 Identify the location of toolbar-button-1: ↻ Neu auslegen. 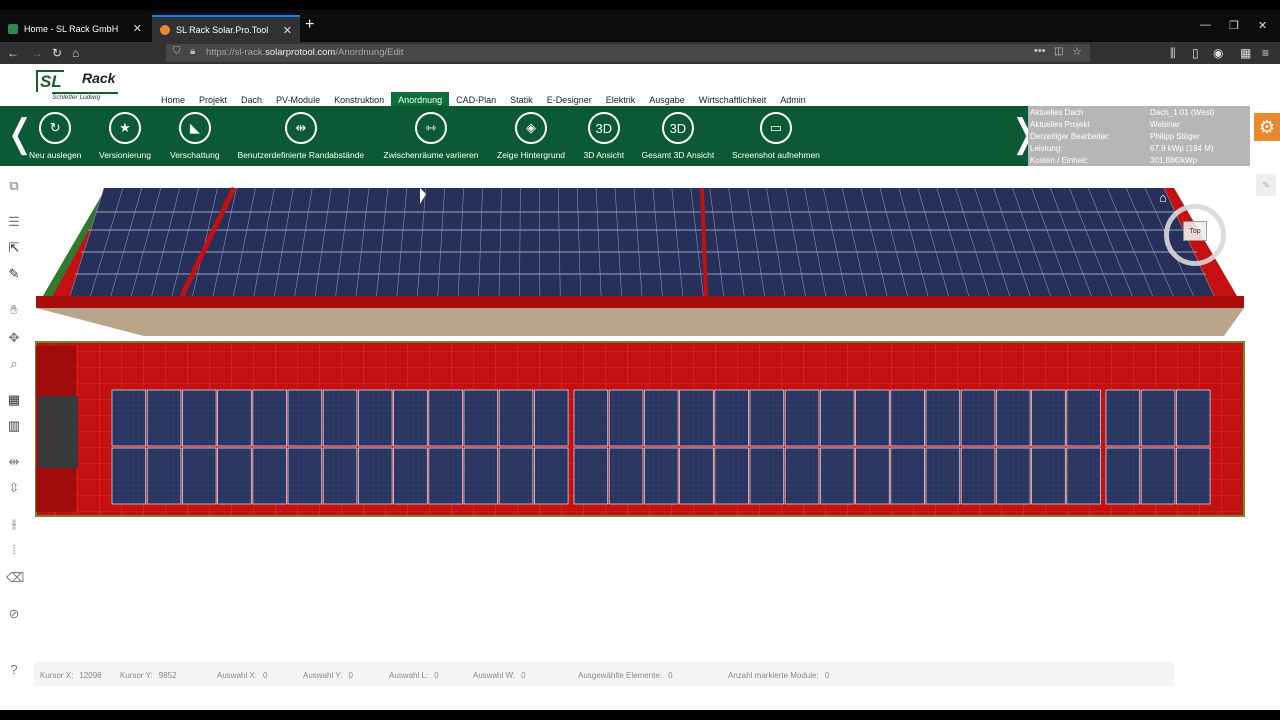
(55, 136).